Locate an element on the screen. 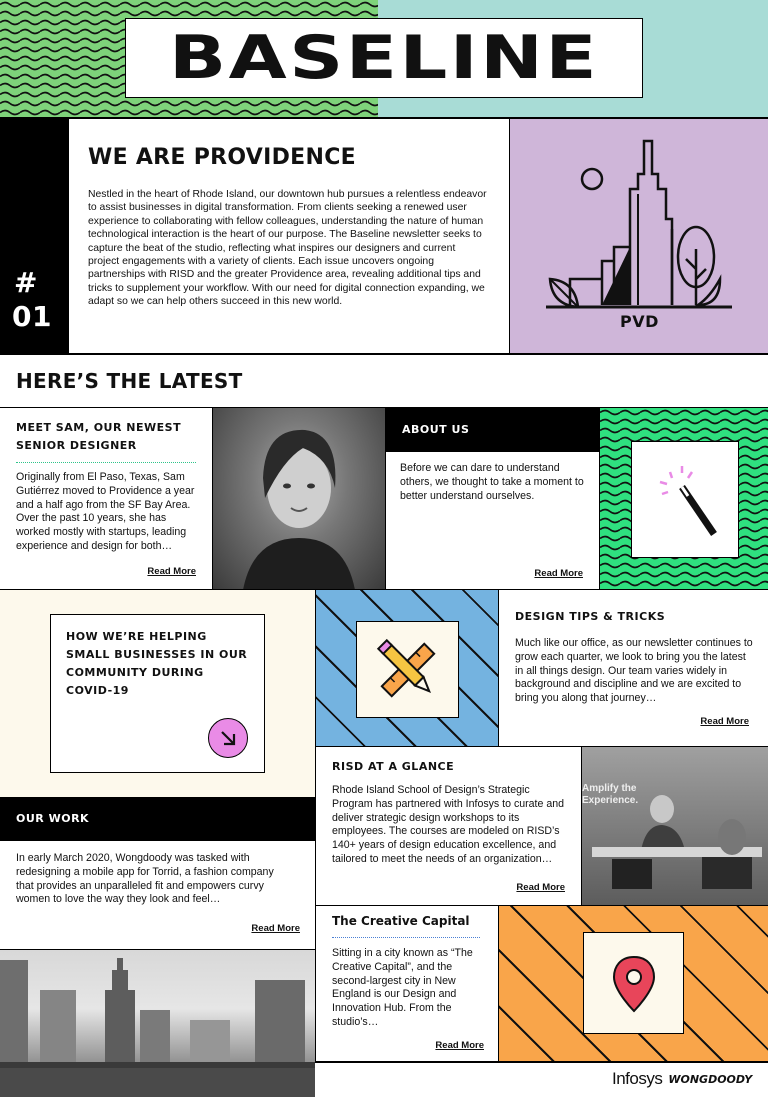  pencil-ruler-icon is located at coordinates (406, 668).